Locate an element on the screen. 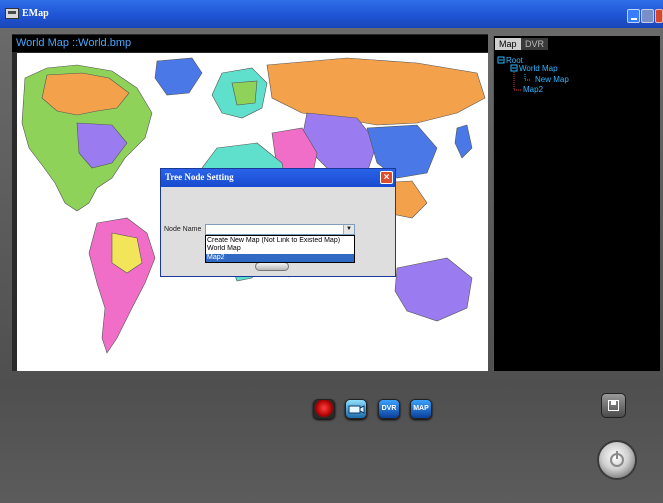  tab-map: Map is located at coordinates (508, 44).